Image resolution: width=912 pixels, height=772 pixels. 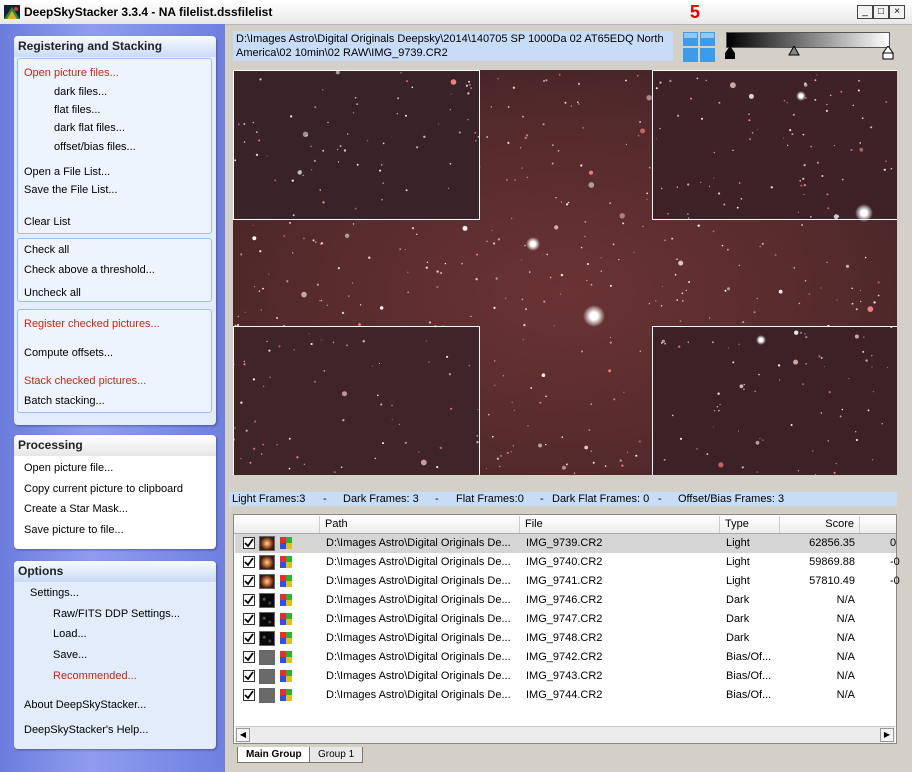 I want to click on column-header-score: Score, so click(x=820, y=524).